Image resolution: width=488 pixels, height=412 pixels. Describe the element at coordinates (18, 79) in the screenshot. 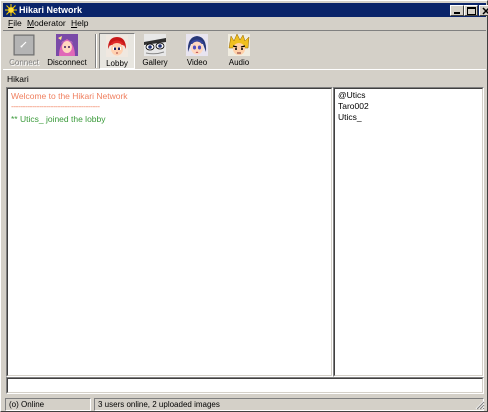

I see `room-name: Hikari` at that location.